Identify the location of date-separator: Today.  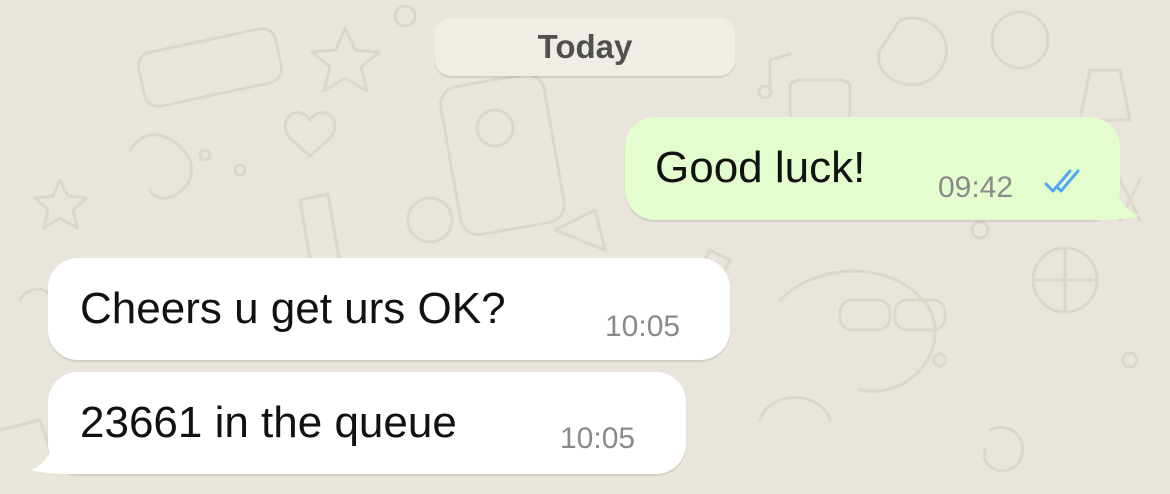
(585, 47).